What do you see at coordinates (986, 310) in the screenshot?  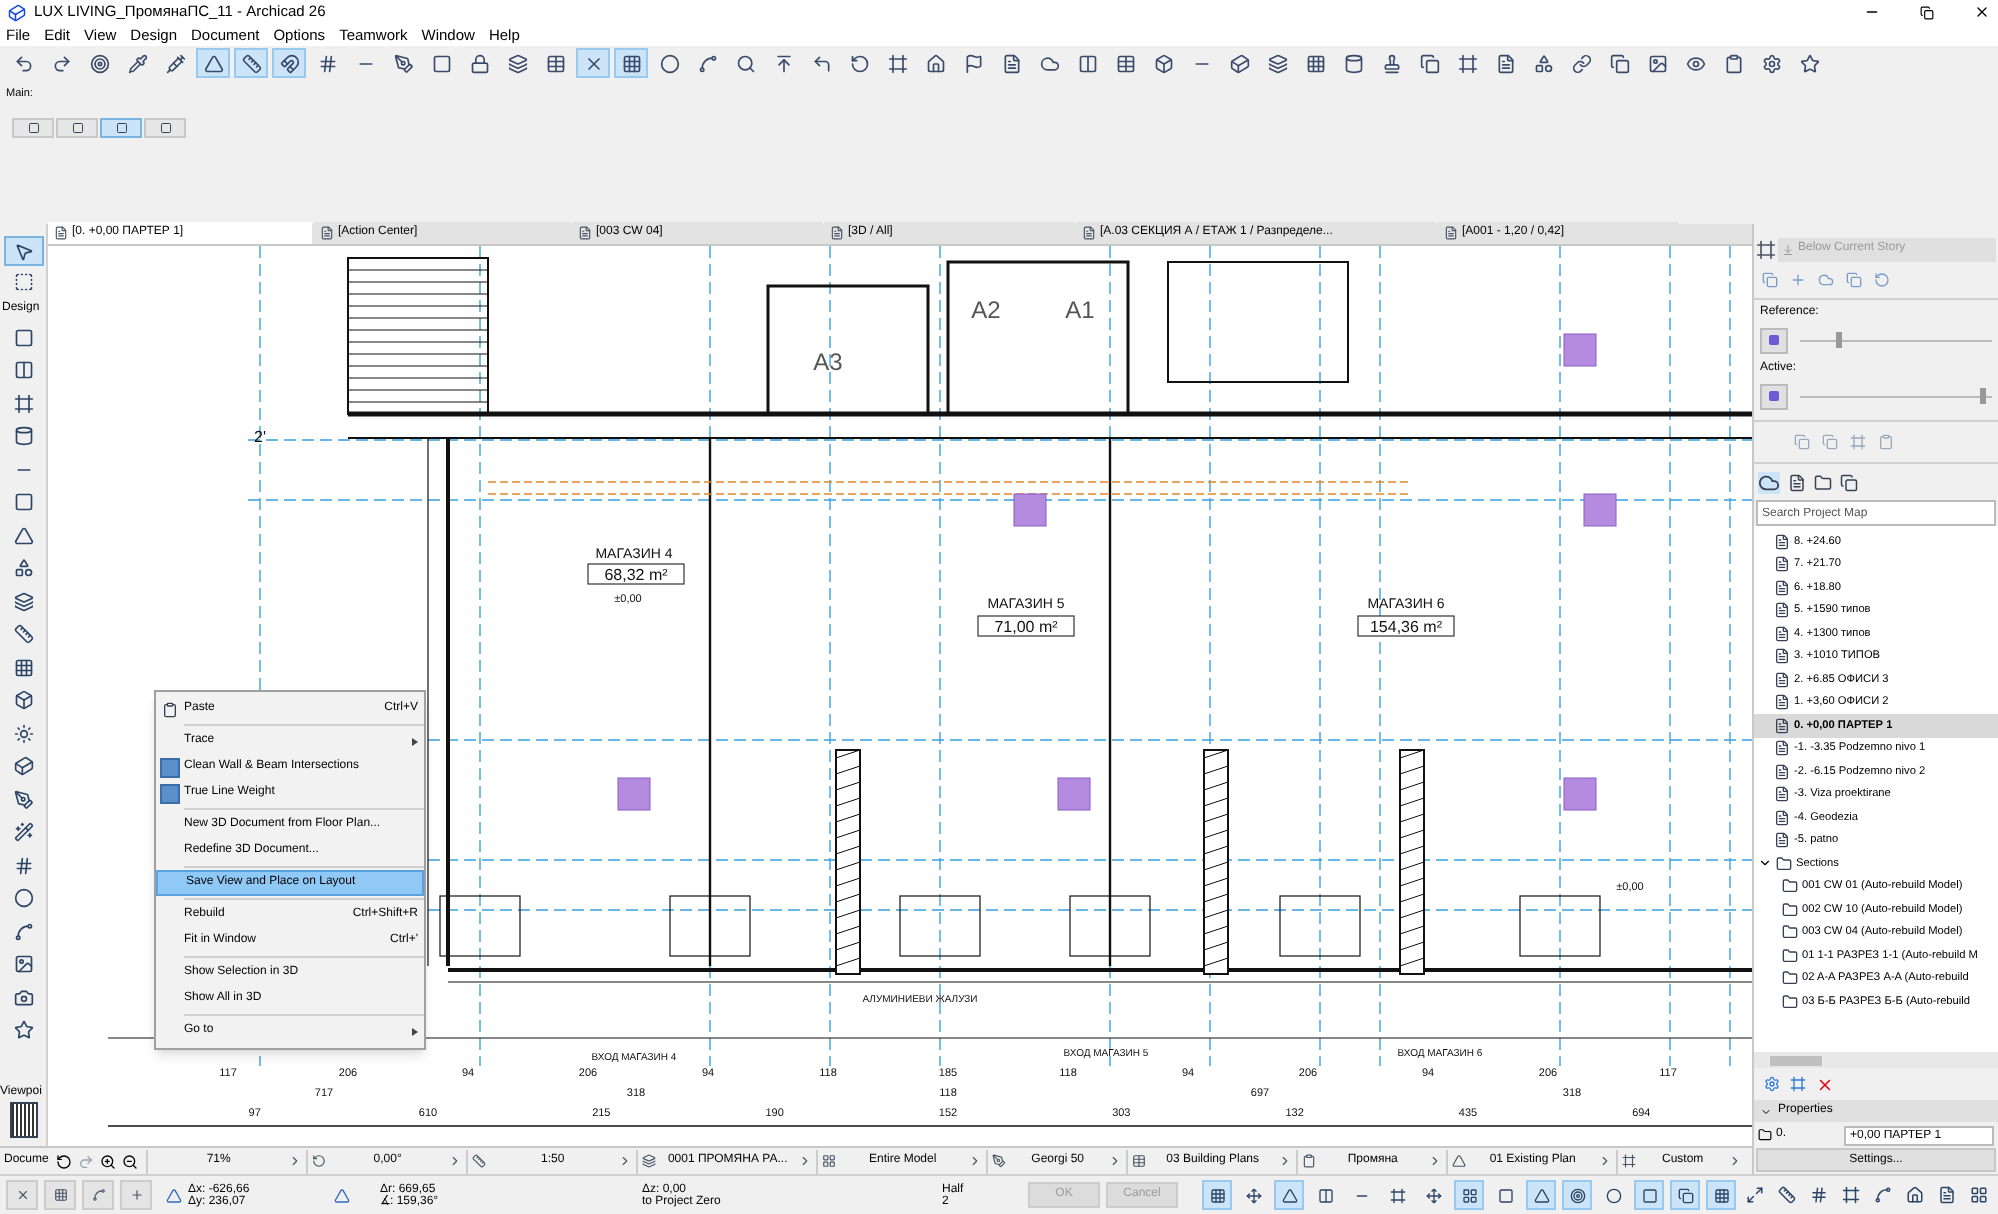 I see `elevator-tag: A2` at bounding box center [986, 310].